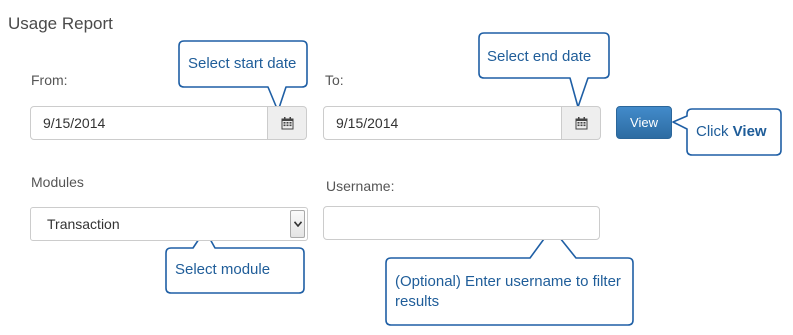  I want to click on callout-click-prefix: Click, so click(714, 131).